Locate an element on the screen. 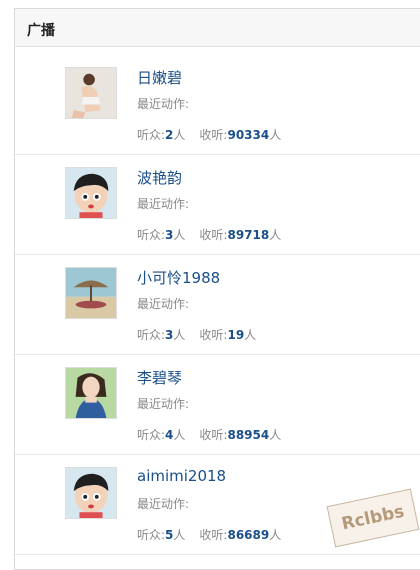  user-stats: 听众:4人 收听:88954人 is located at coordinates (209, 434).